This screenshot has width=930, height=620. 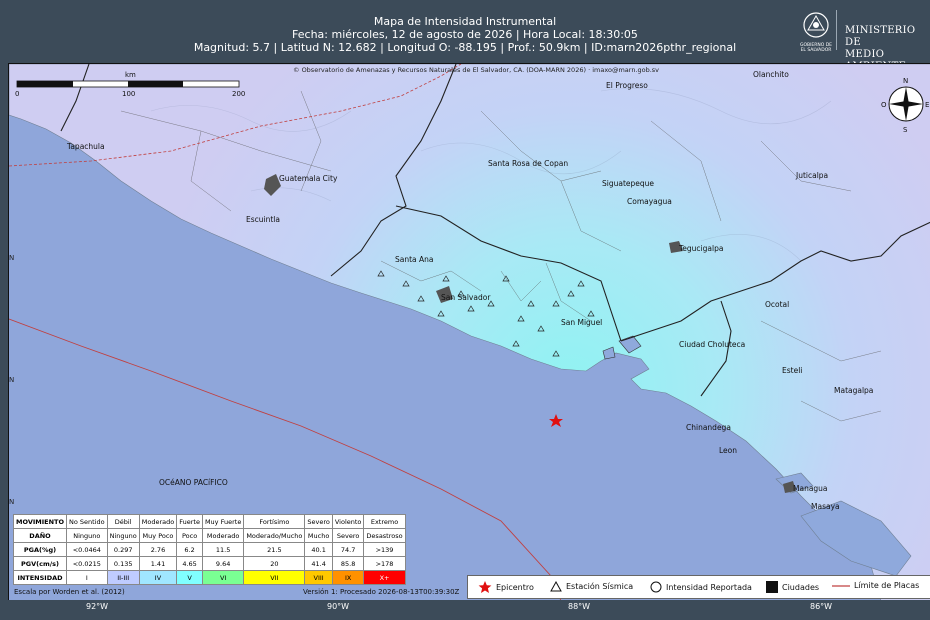 I want to click on label-comayagua: Comayagua, so click(x=649, y=201).